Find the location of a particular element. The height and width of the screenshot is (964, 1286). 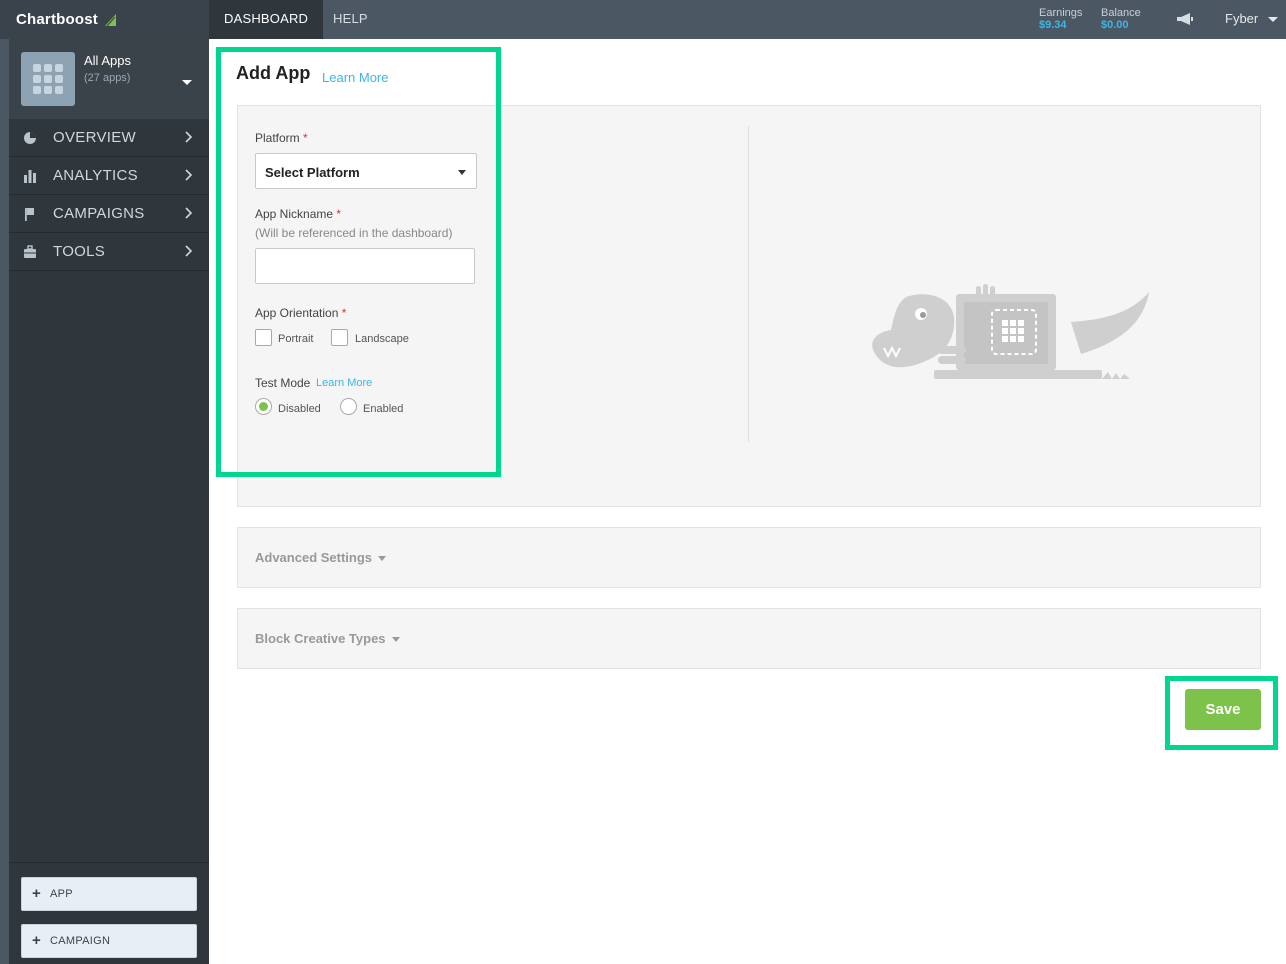

sidebar-item-label: OVERVIEW is located at coordinates (94, 137).